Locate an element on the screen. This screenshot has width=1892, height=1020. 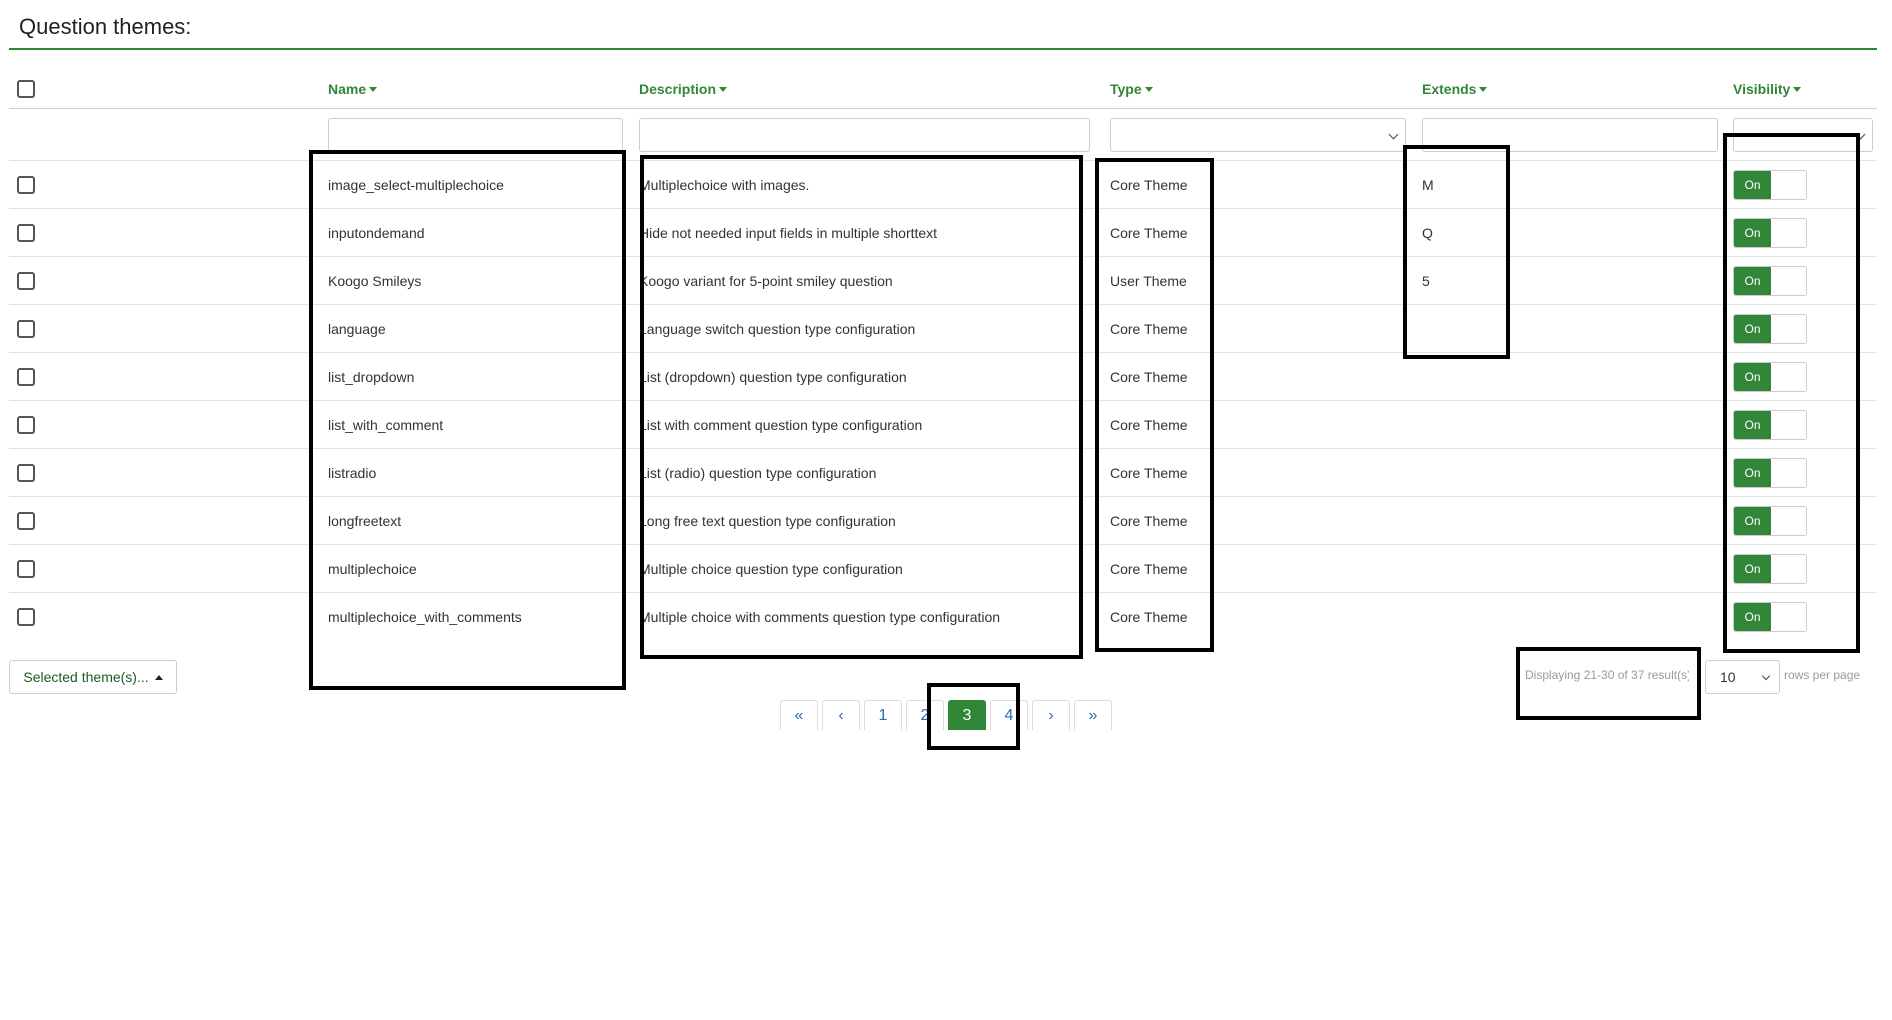
page-next-button: › is located at coordinates (1051, 715).